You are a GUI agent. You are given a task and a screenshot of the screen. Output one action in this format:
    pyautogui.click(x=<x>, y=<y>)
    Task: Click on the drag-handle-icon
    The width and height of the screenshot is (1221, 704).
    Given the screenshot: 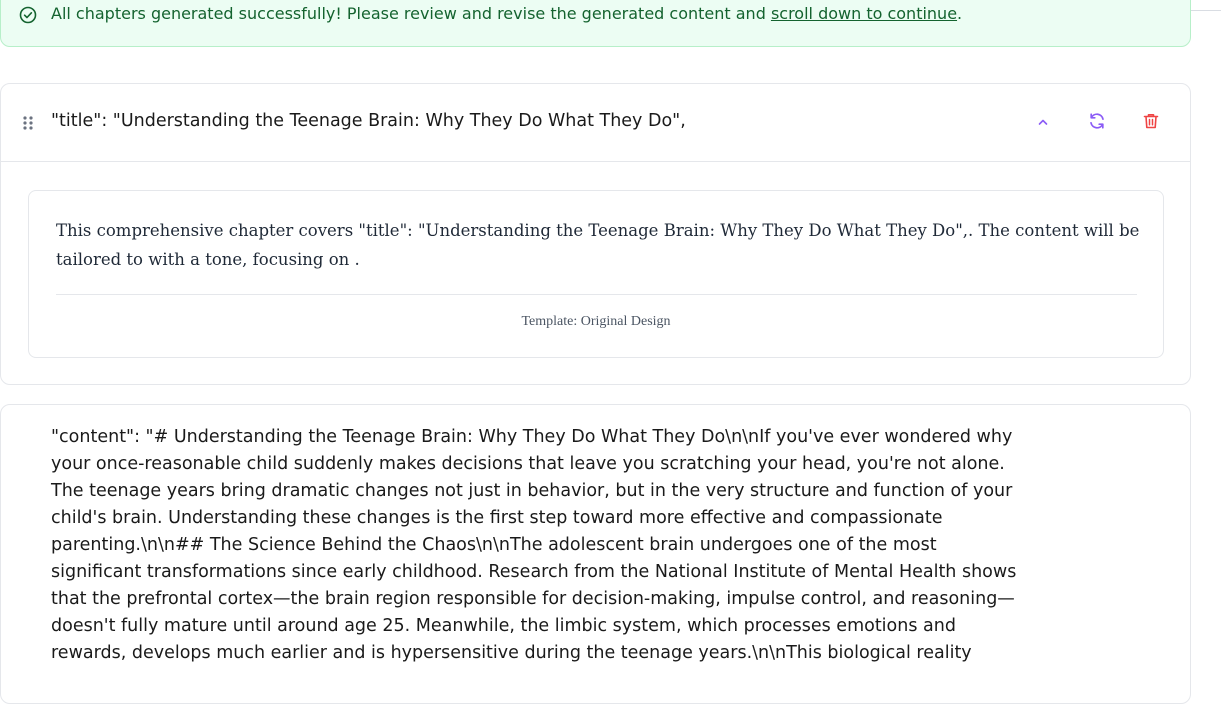 What is the action you would take?
    pyautogui.click(x=28, y=123)
    